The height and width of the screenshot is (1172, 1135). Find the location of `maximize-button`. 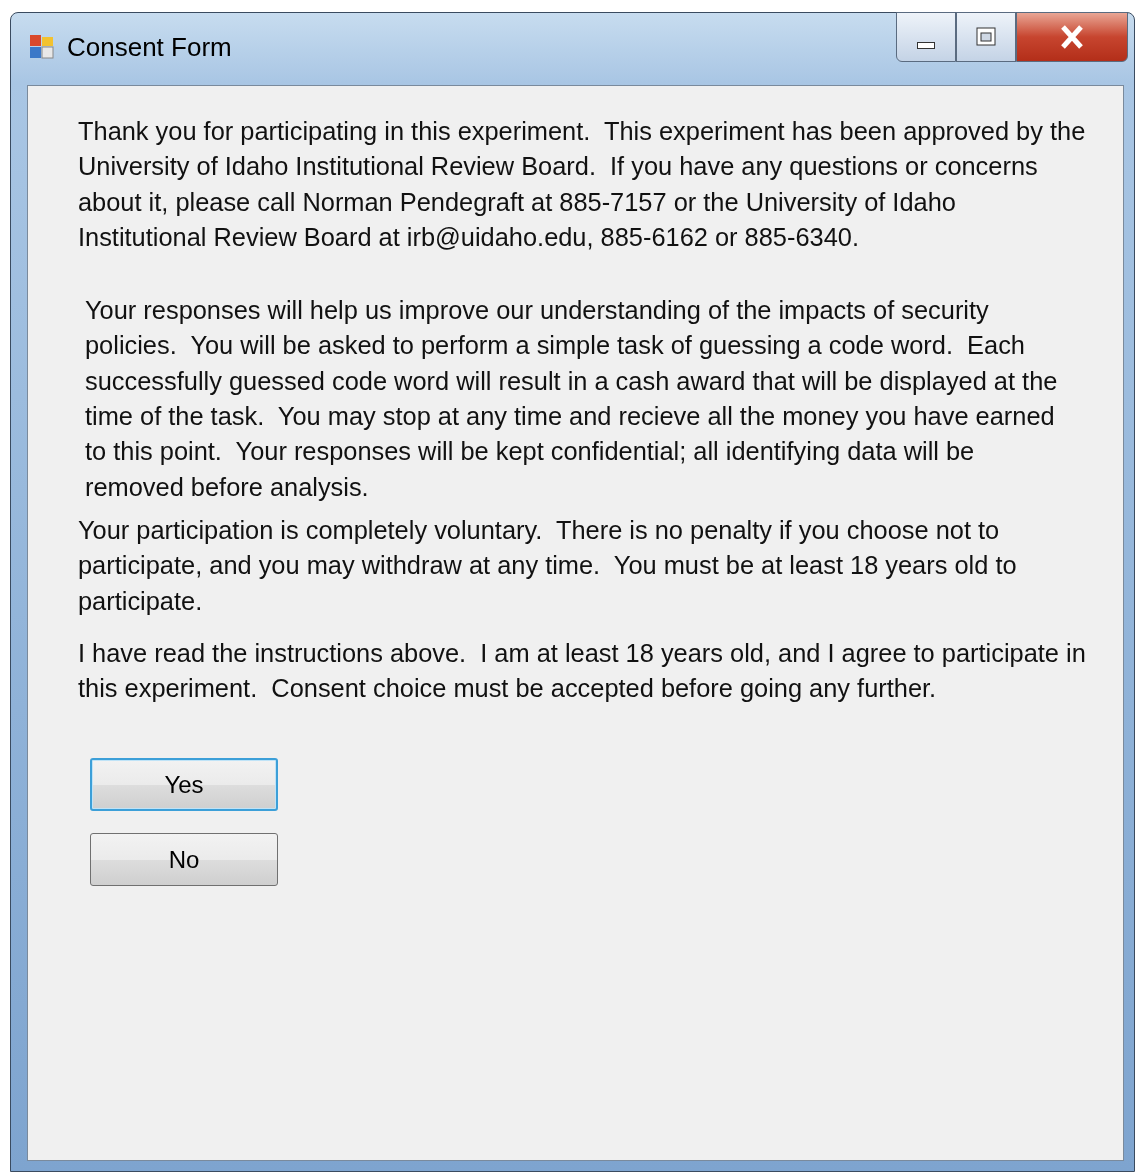

maximize-button is located at coordinates (986, 37).